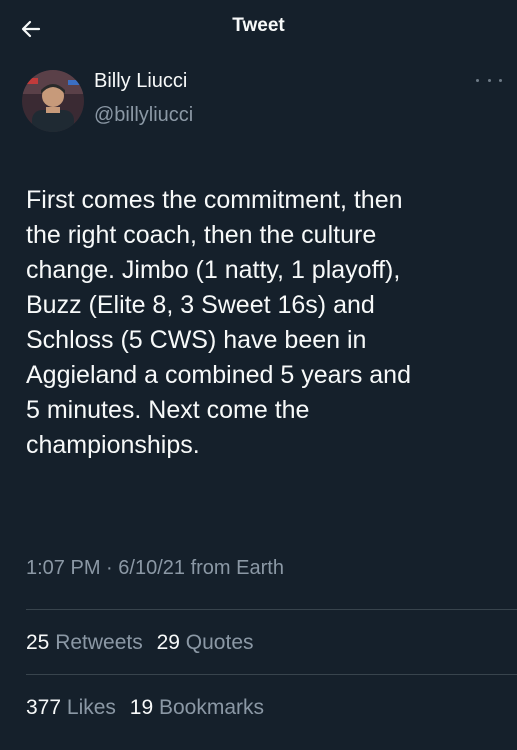 The image size is (517, 750). Describe the element at coordinates (144, 643) in the screenshot. I see `retweet-quote-stats: 25 Retweets 29 Quotes` at that location.